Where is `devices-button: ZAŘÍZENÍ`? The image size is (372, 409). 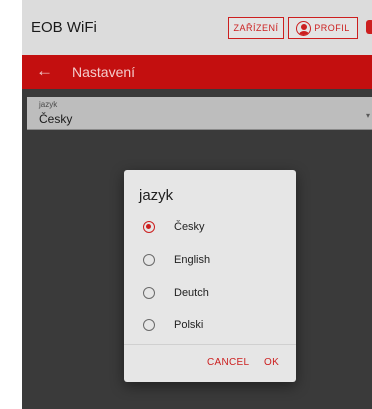 devices-button: ZAŘÍZENÍ is located at coordinates (256, 28).